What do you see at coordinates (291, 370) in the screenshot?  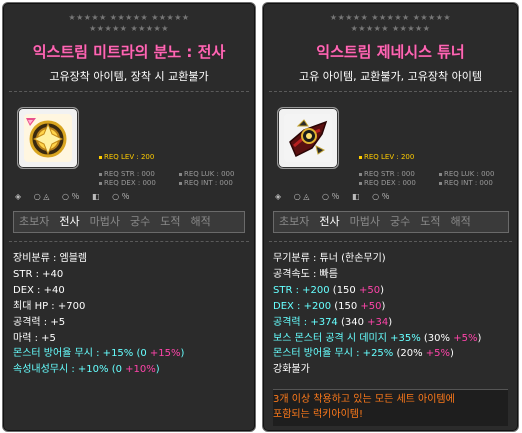 I see `stat-upgrade: 강화불가` at bounding box center [291, 370].